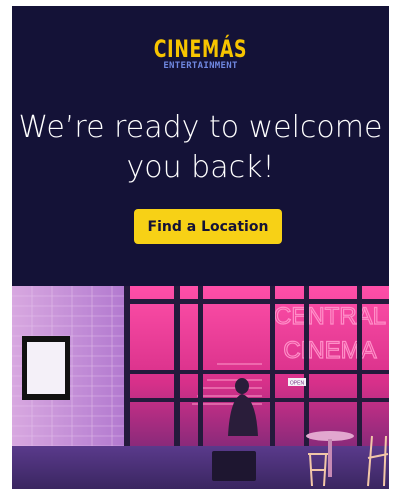 Image resolution: width=399 pixels, height=489 pixels. I want to click on table-leg, so click(330, 458).